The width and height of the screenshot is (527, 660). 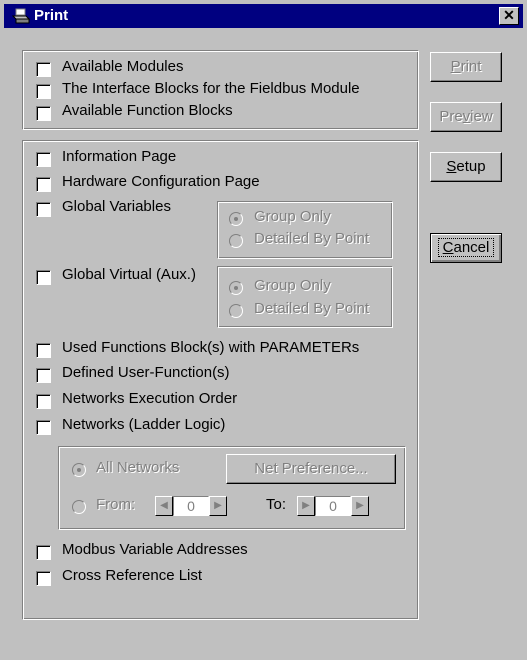 I want to click on cross-reference-list-checkbox, so click(x=43, y=578).